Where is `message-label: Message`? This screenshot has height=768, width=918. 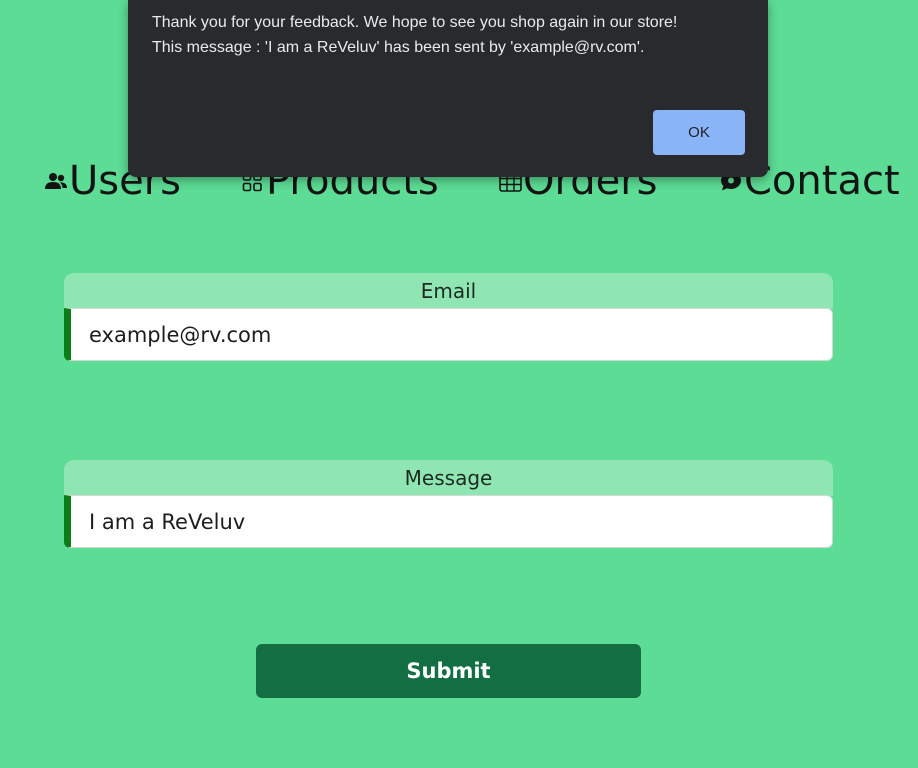 message-label: Message is located at coordinates (448, 478).